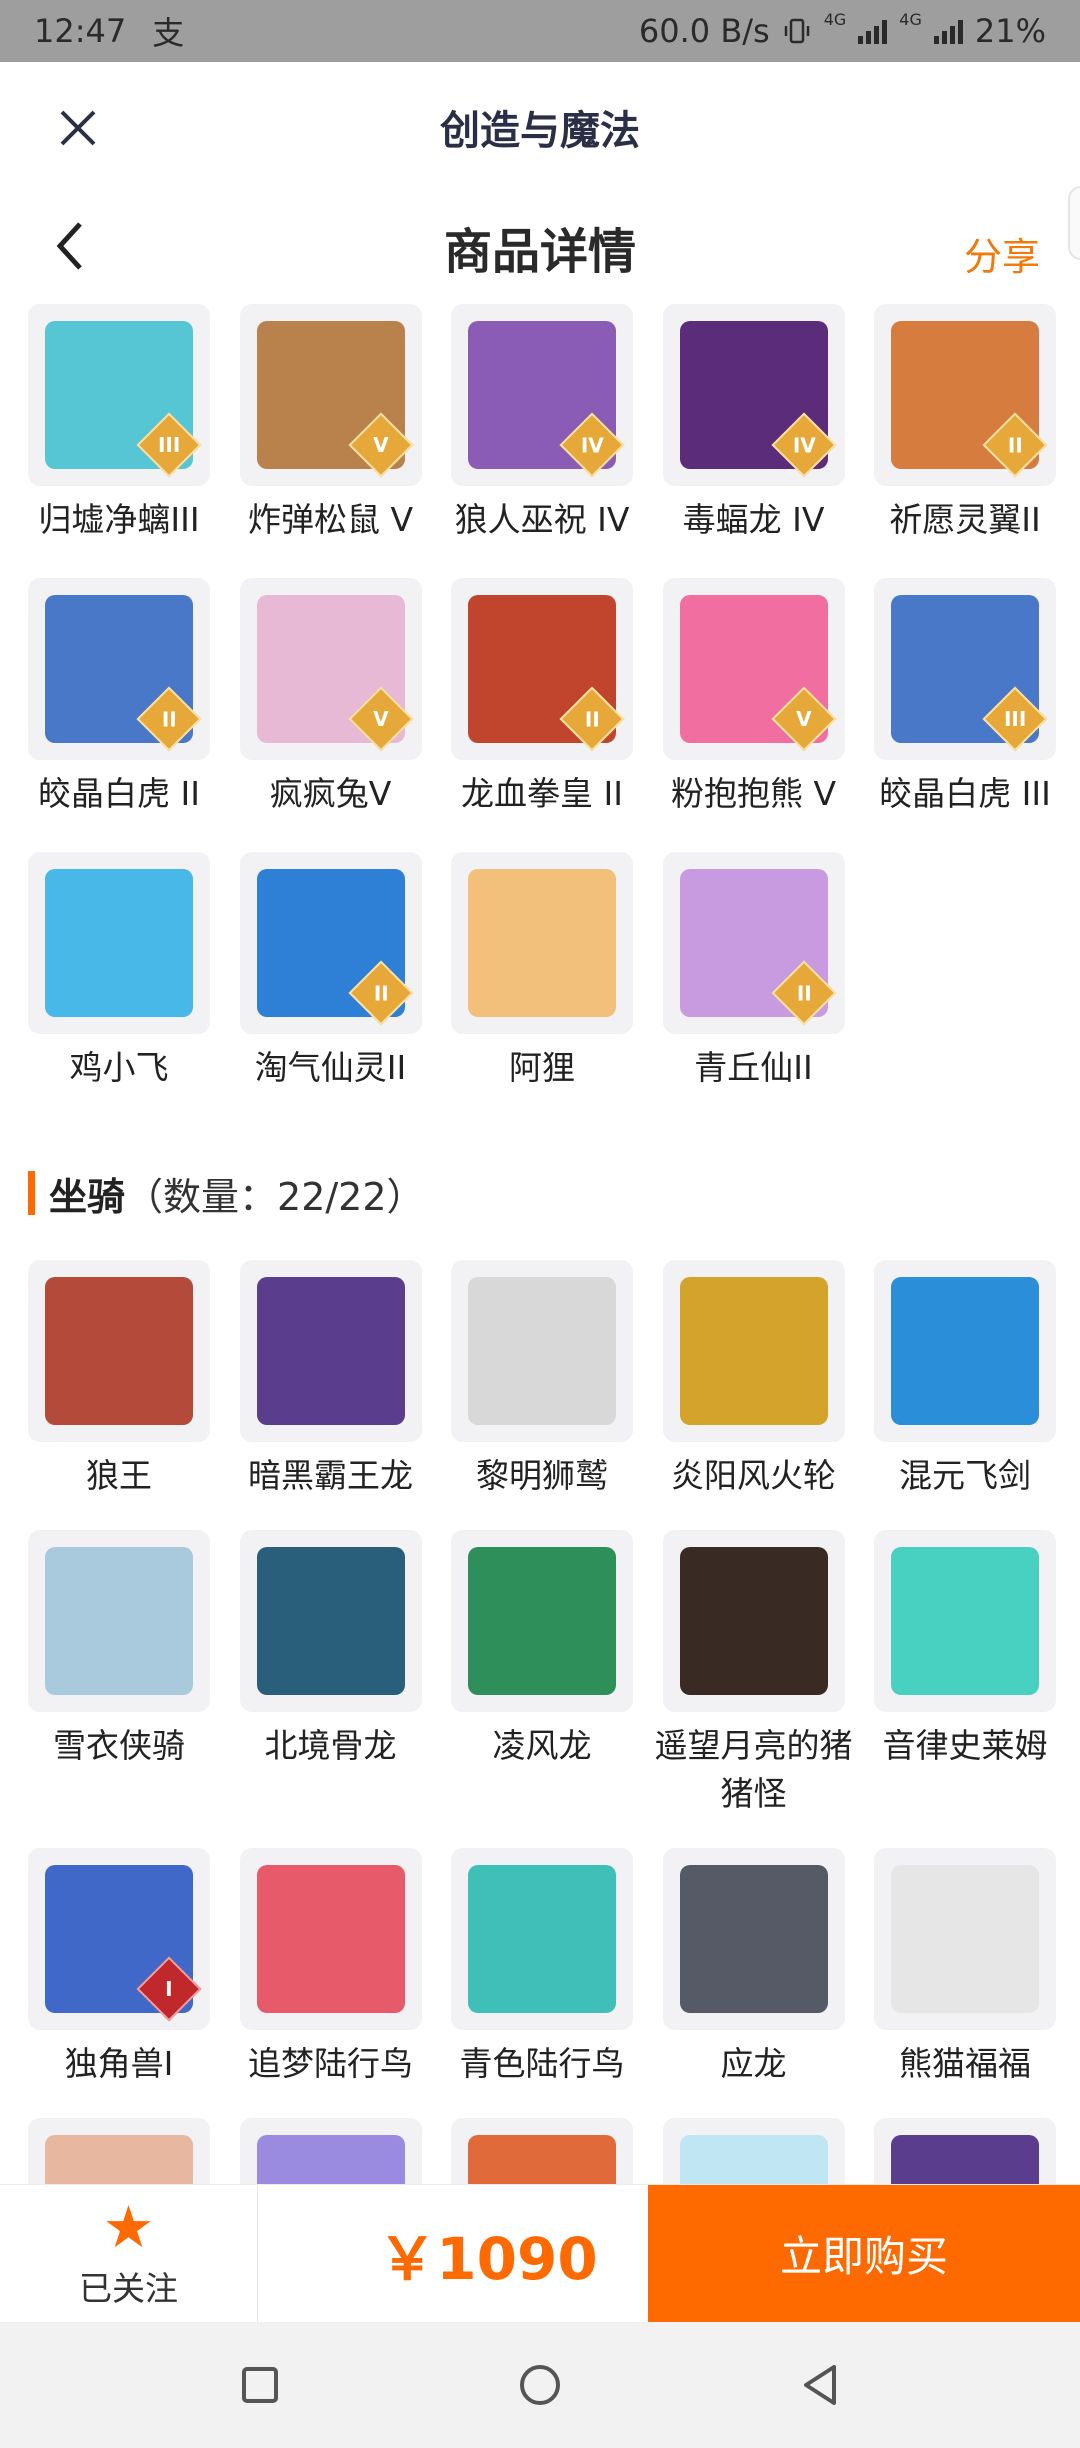  I want to click on mount-item: 凌风龙, so click(542, 1674).